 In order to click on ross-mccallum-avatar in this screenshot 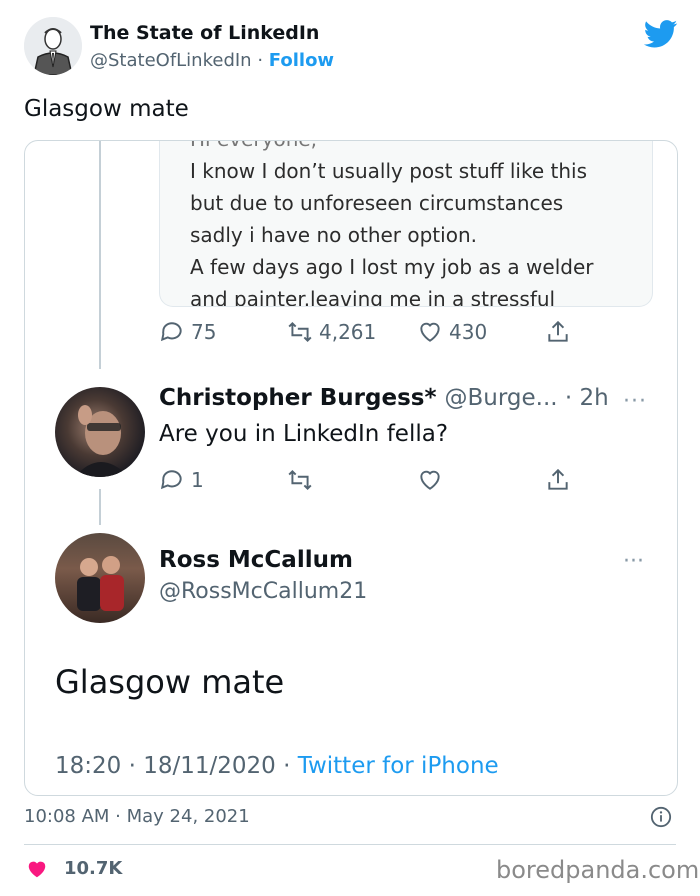, I will do `click(100, 578)`.